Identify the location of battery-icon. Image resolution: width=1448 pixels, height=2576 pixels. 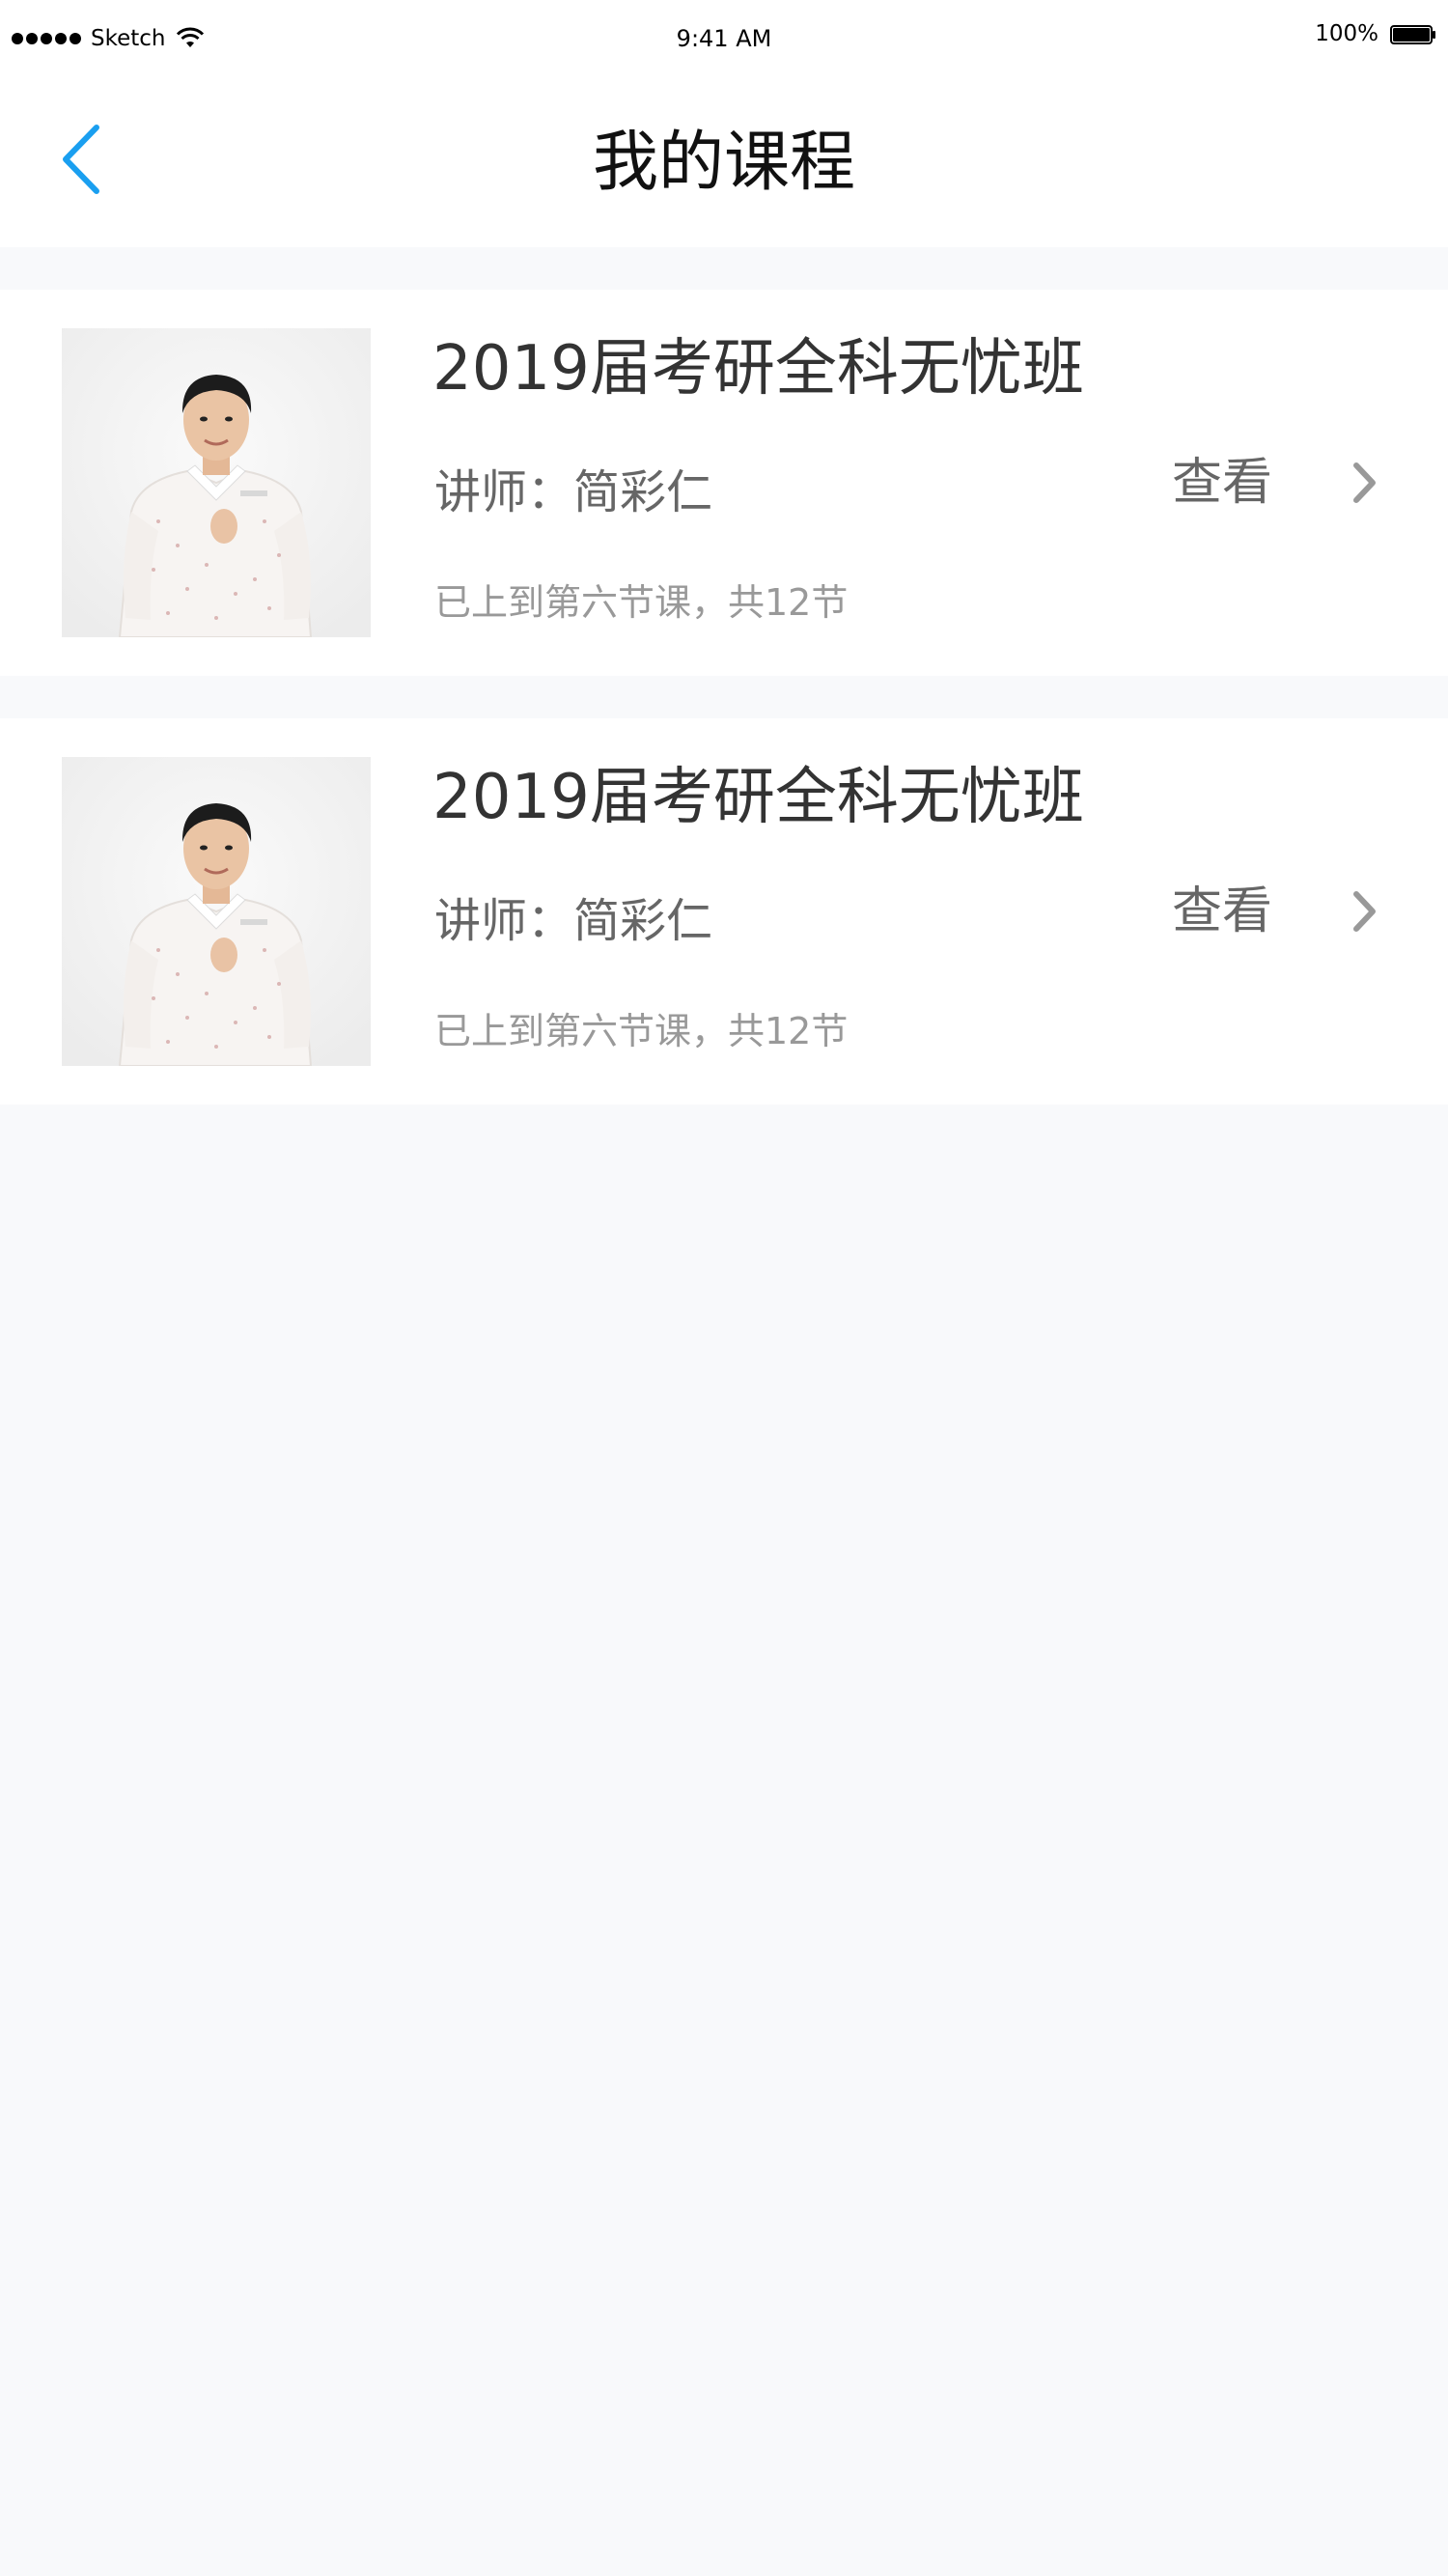
(1413, 34).